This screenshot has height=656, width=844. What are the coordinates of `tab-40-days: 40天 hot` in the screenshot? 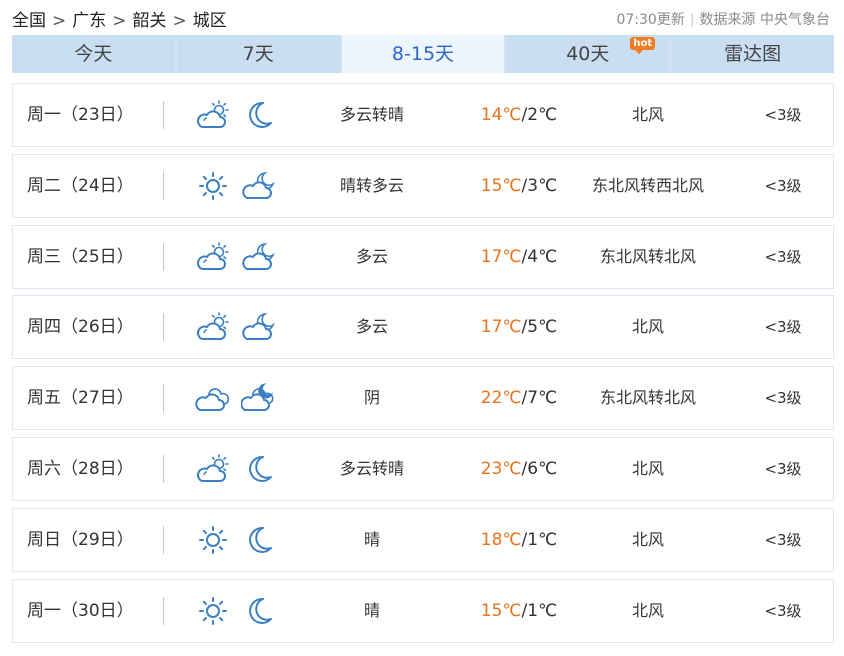 It's located at (588, 54).